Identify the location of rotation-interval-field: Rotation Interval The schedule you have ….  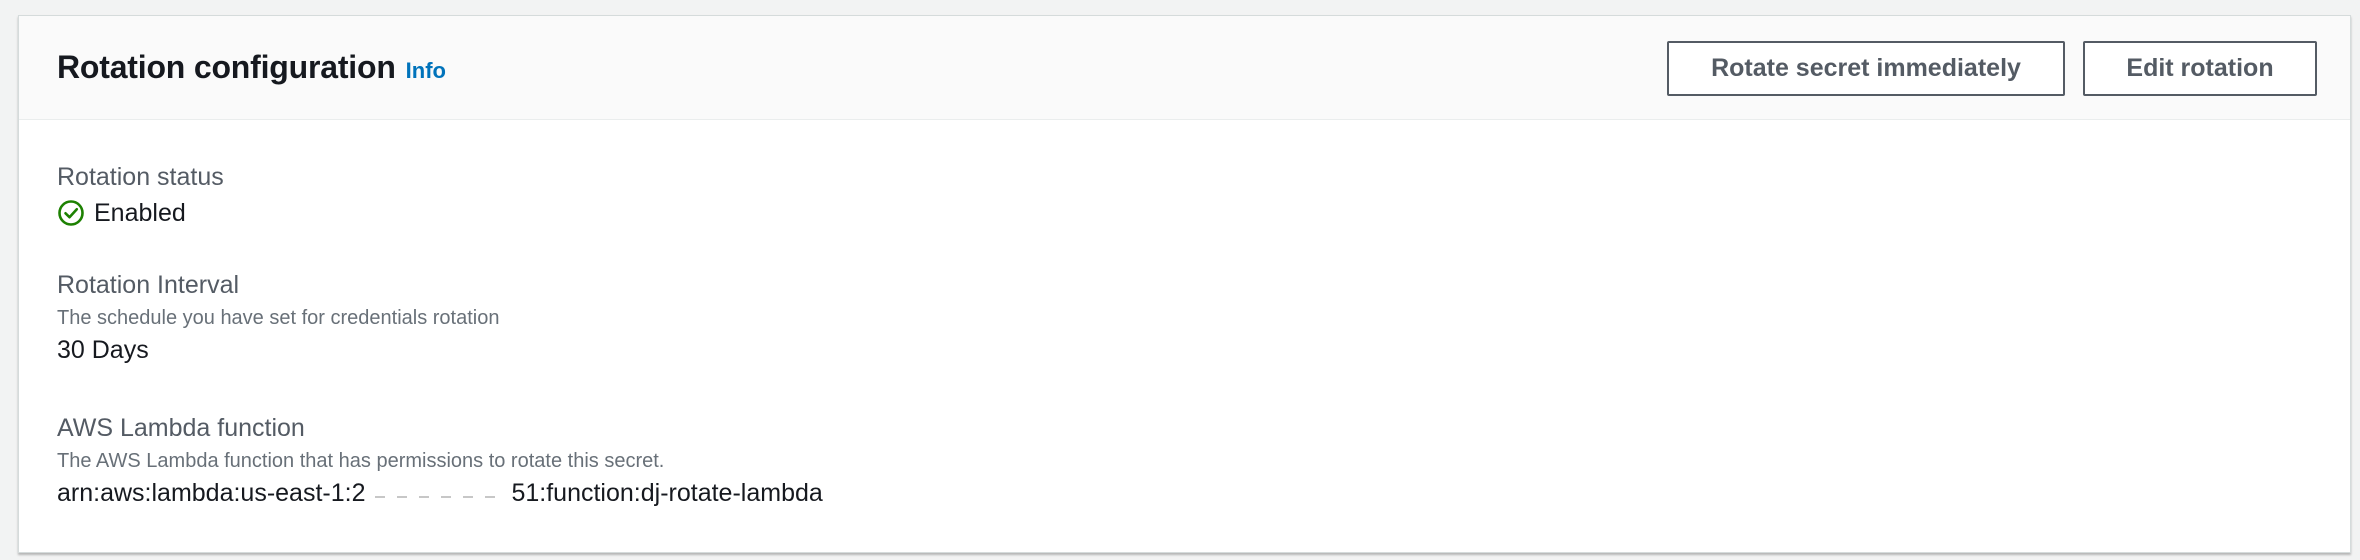
(278, 317).